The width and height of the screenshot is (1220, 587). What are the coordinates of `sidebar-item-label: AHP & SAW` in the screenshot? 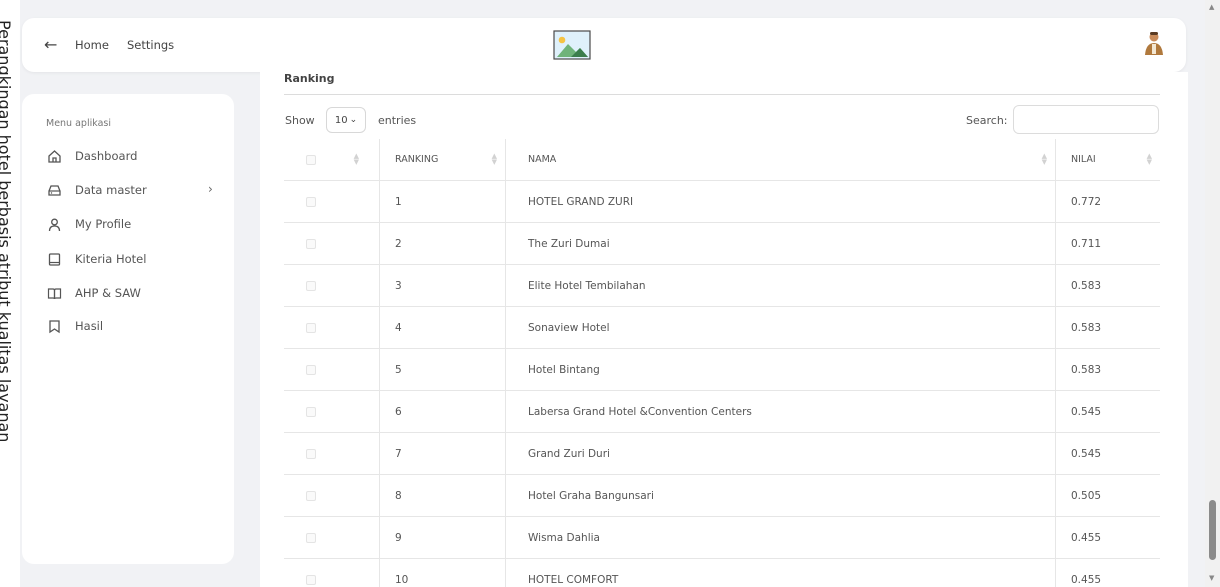 It's located at (108, 293).